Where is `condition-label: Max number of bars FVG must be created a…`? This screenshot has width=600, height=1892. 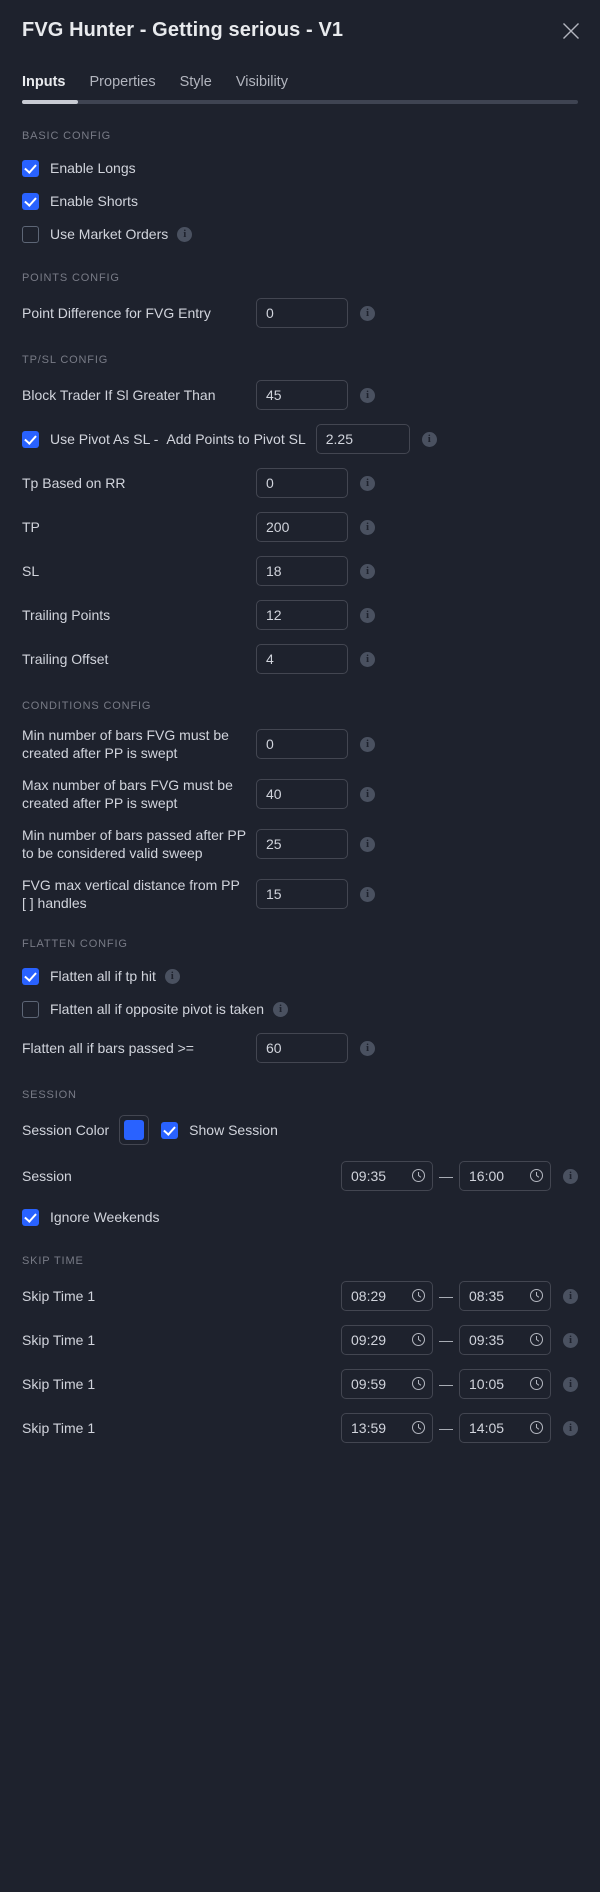
condition-label: Max number of bars FVG must be created a… is located at coordinates (127, 794).